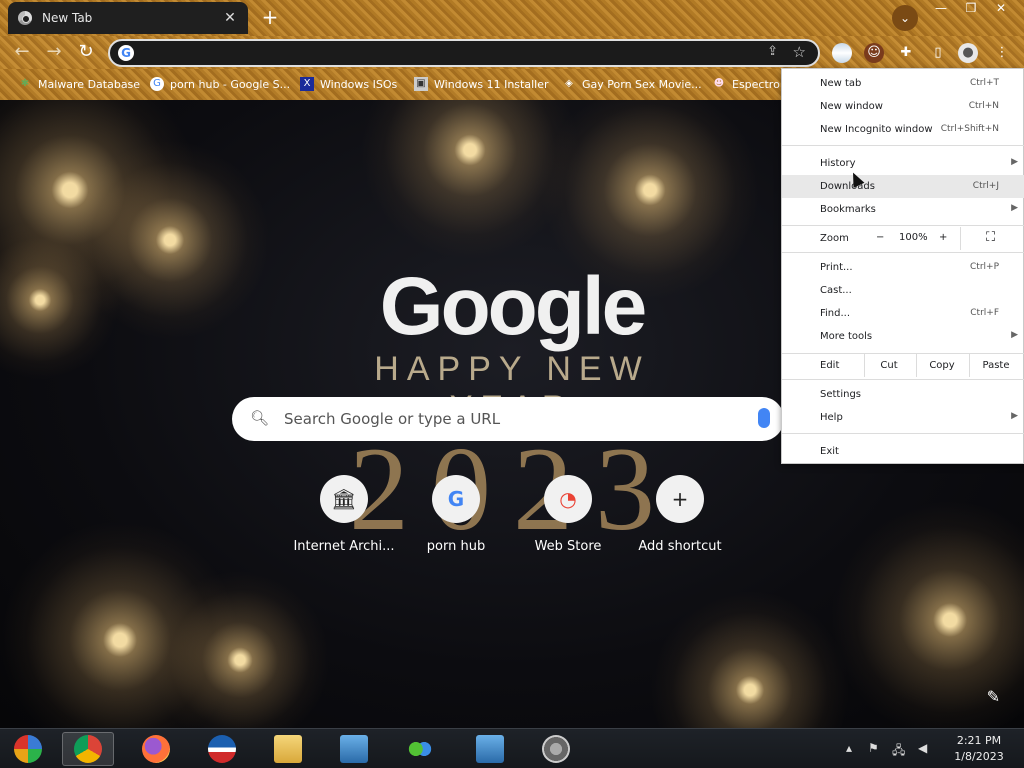 This screenshot has height=768, width=1024. I want to click on firework-decoration, so click(750, 659).